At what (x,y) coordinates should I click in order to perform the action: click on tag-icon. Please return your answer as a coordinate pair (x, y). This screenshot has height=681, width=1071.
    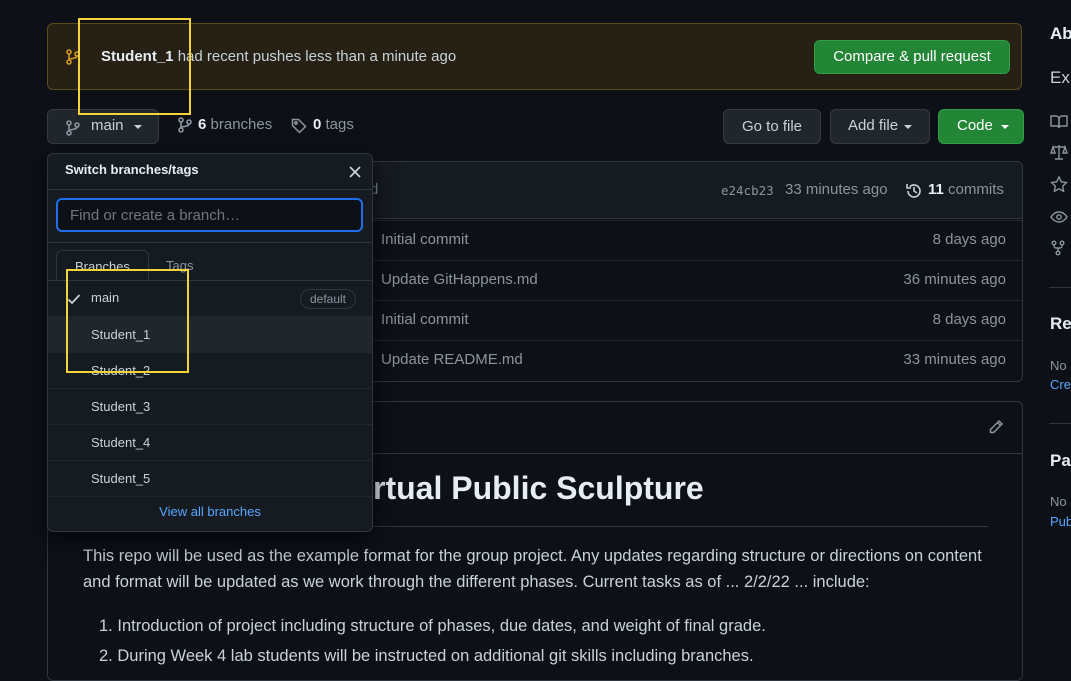
    Looking at the image, I should click on (299, 126).